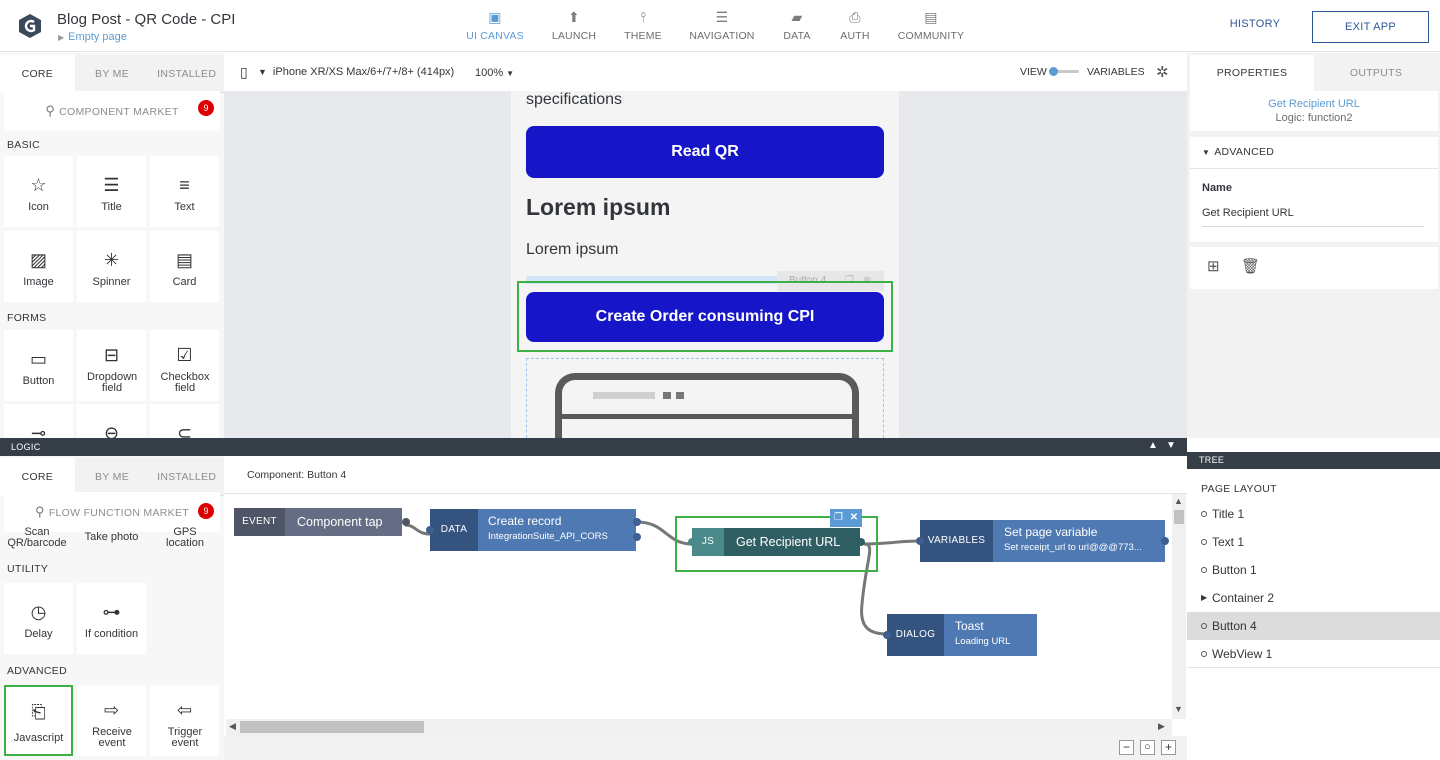 This screenshot has width=1440, height=760. Describe the element at coordinates (855, 28) in the screenshot. I see `tab-auth: ⎙ AUTH` at that location.